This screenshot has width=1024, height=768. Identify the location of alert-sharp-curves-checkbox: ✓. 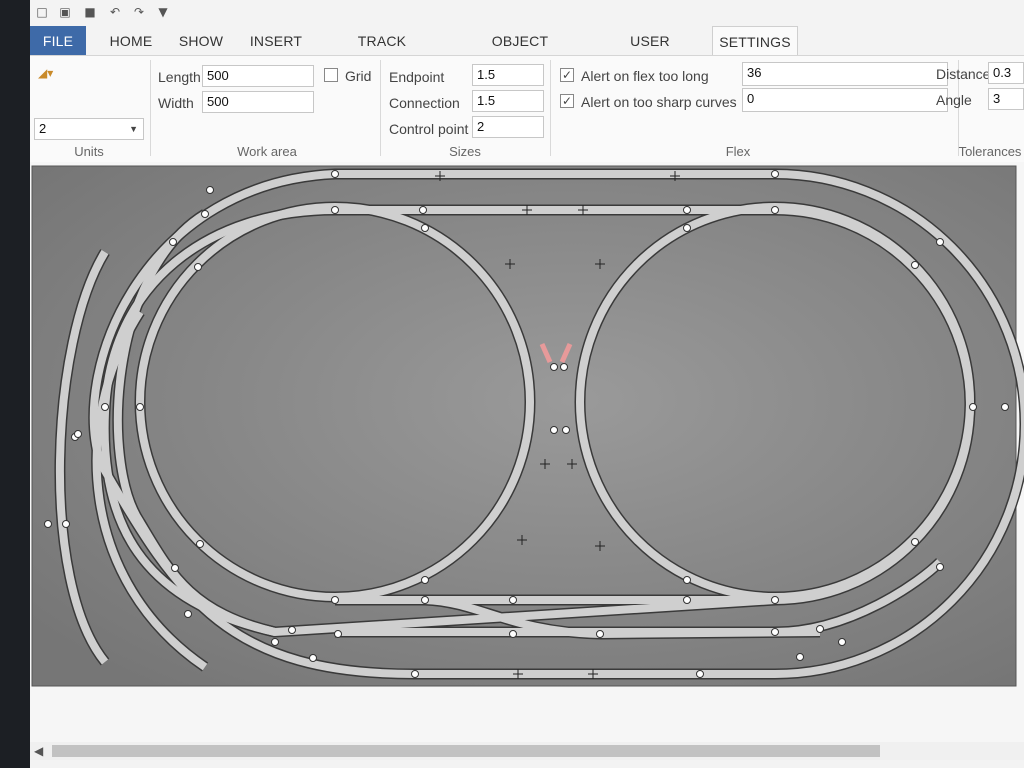
(567, 101).